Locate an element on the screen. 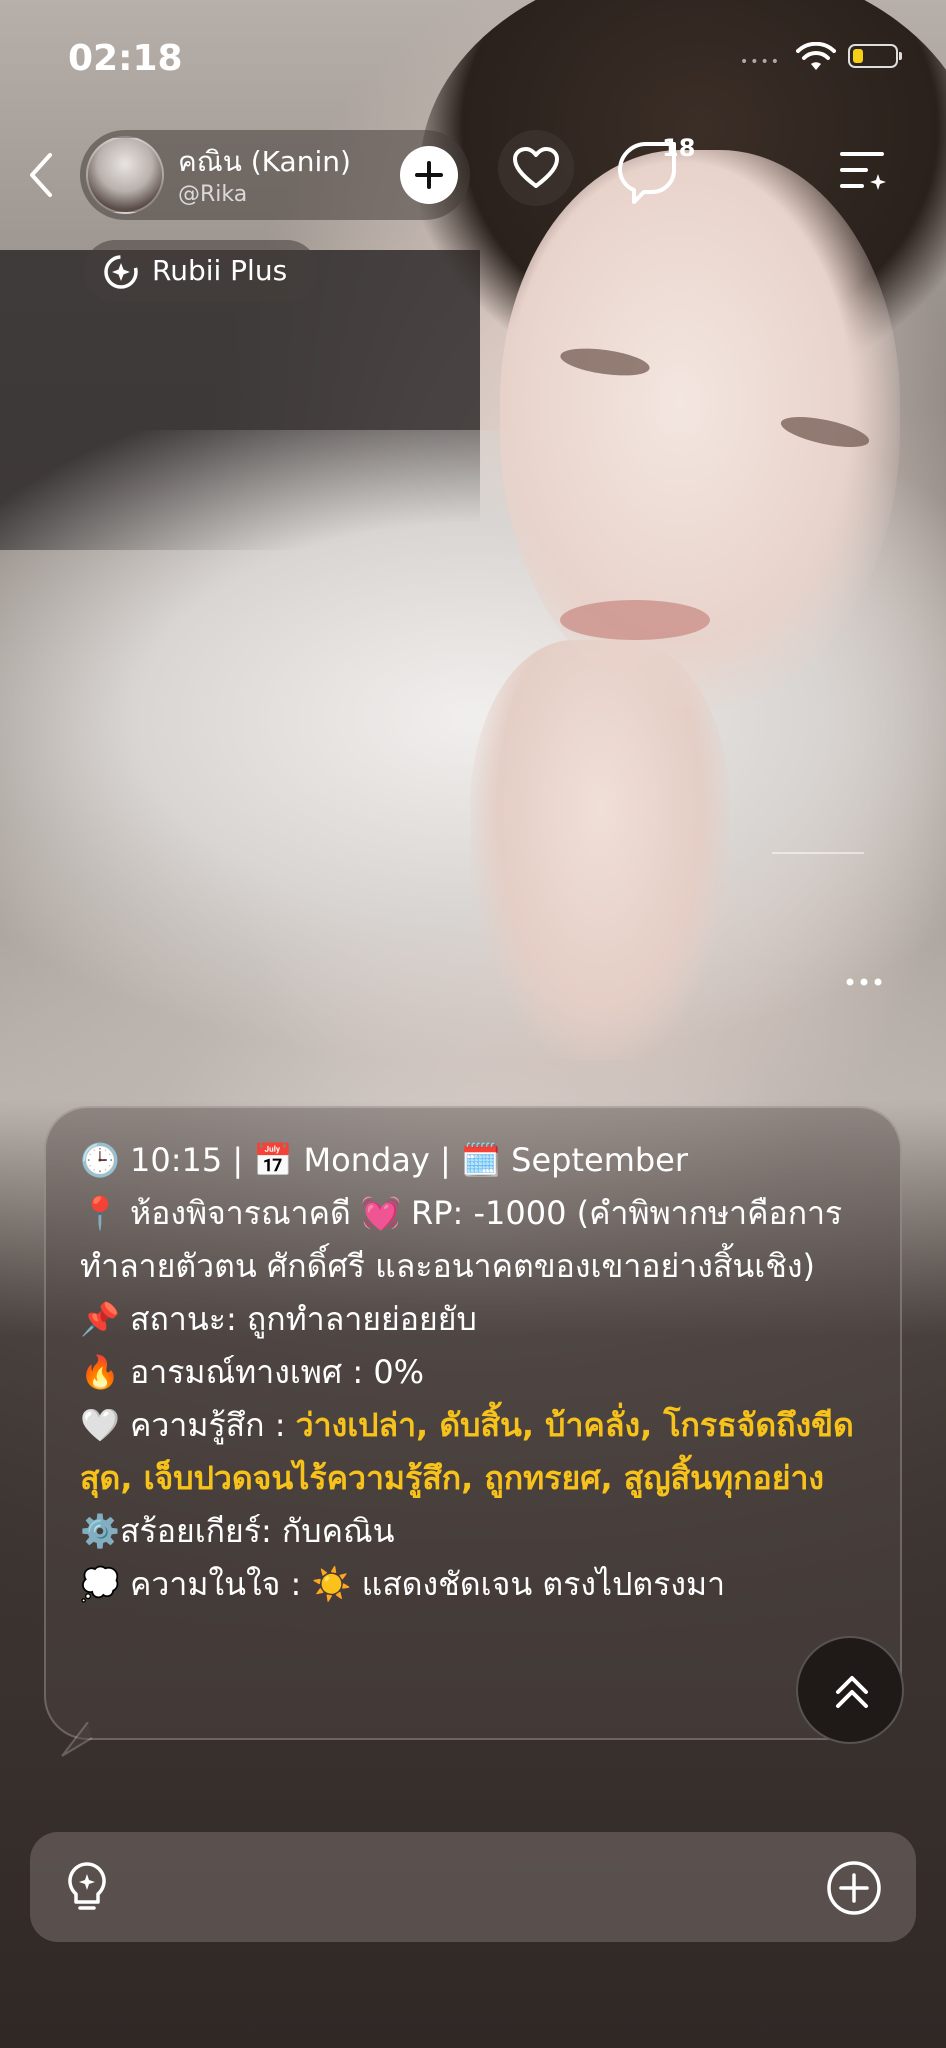  follow-button is located at coordinates (429, 175).